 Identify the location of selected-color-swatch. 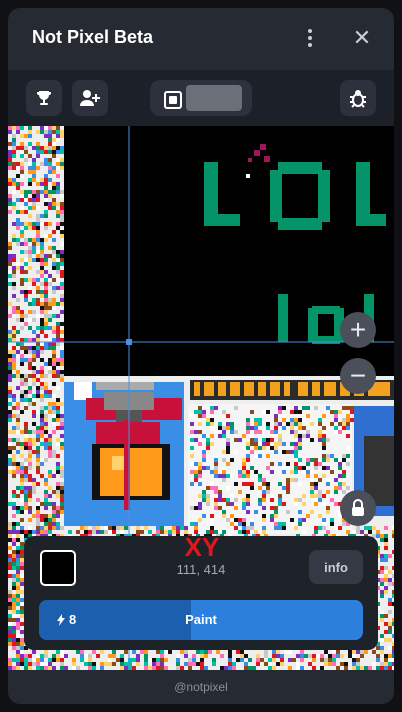
(58, 568).